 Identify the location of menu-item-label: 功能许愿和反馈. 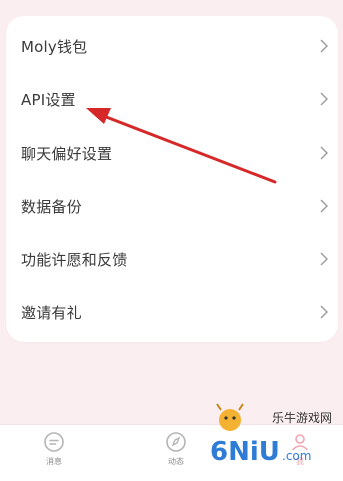
(74, 259).